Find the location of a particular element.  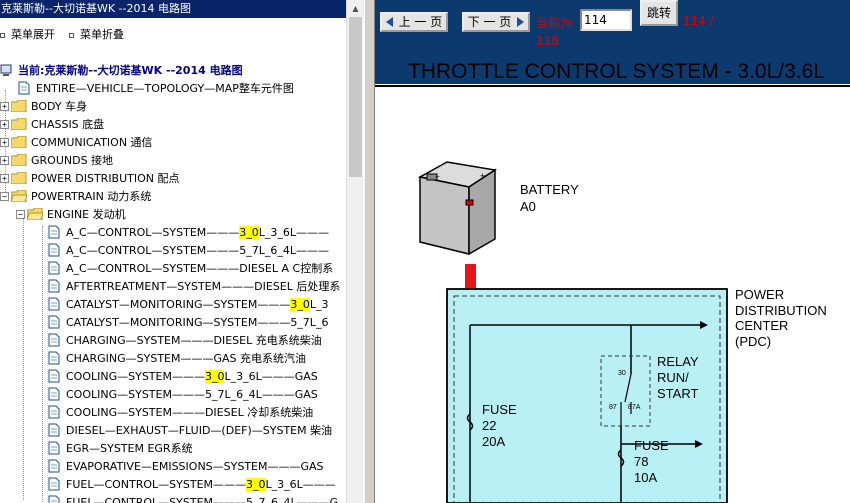

tree-item-label-pre: CHARGING—SYSTEM———DIESEL 充电系统柴油 is located at coordinates (194, 340).